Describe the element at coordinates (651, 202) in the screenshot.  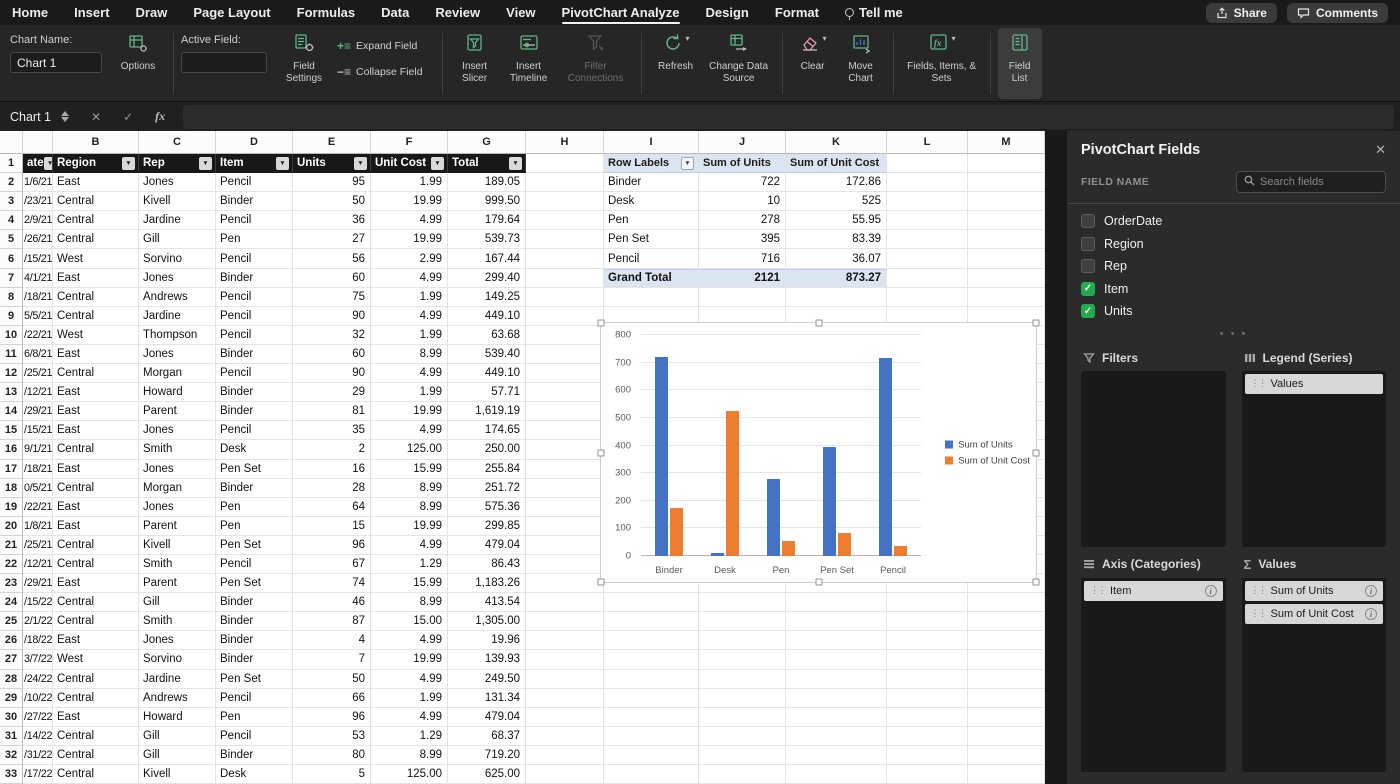
I see `pivot-cell: Desk` at that location.